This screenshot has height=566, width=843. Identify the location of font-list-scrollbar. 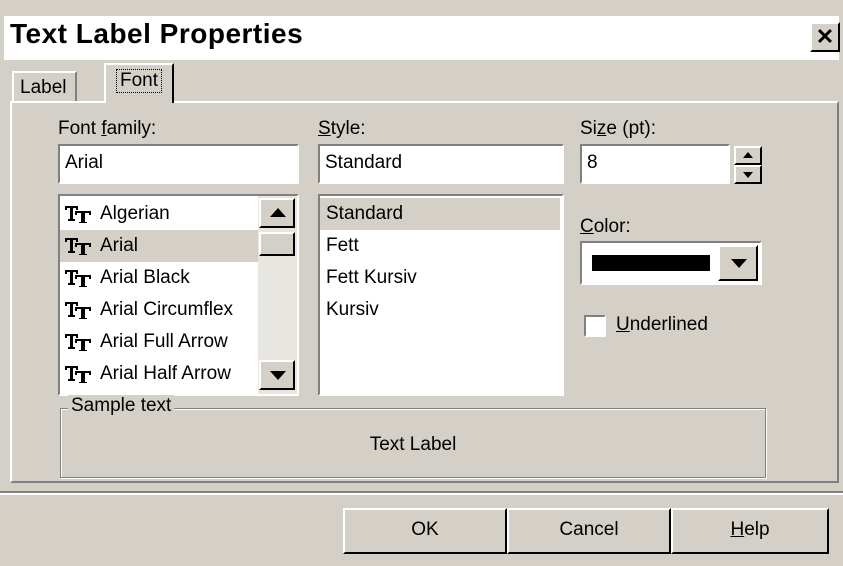
(277, 295).